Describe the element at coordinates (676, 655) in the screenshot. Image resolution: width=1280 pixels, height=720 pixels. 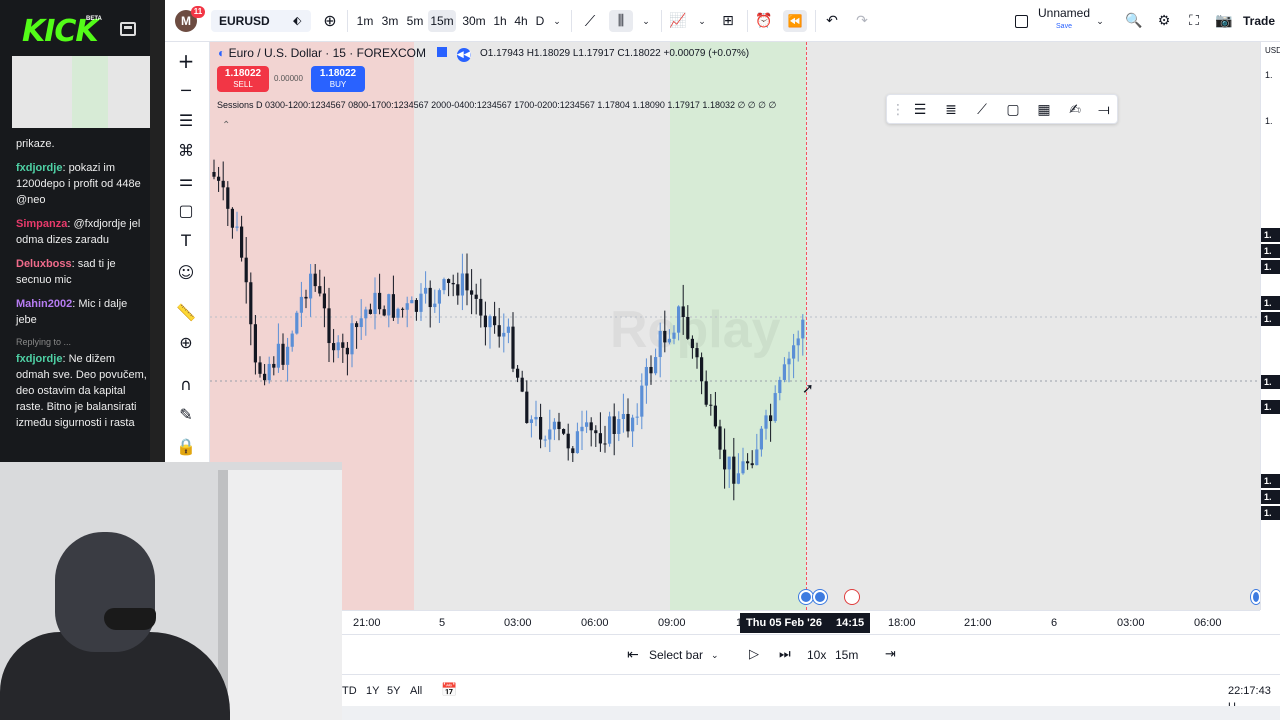
I see `select-bar-button: Select bar` at that location.